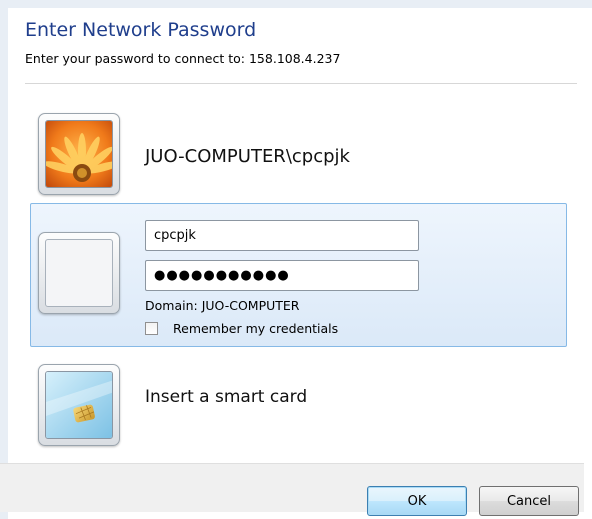  What do you see at coordinates (79, 273) in the screenshot?
I see `blank-user-icon` at bounding box center [79, 273].